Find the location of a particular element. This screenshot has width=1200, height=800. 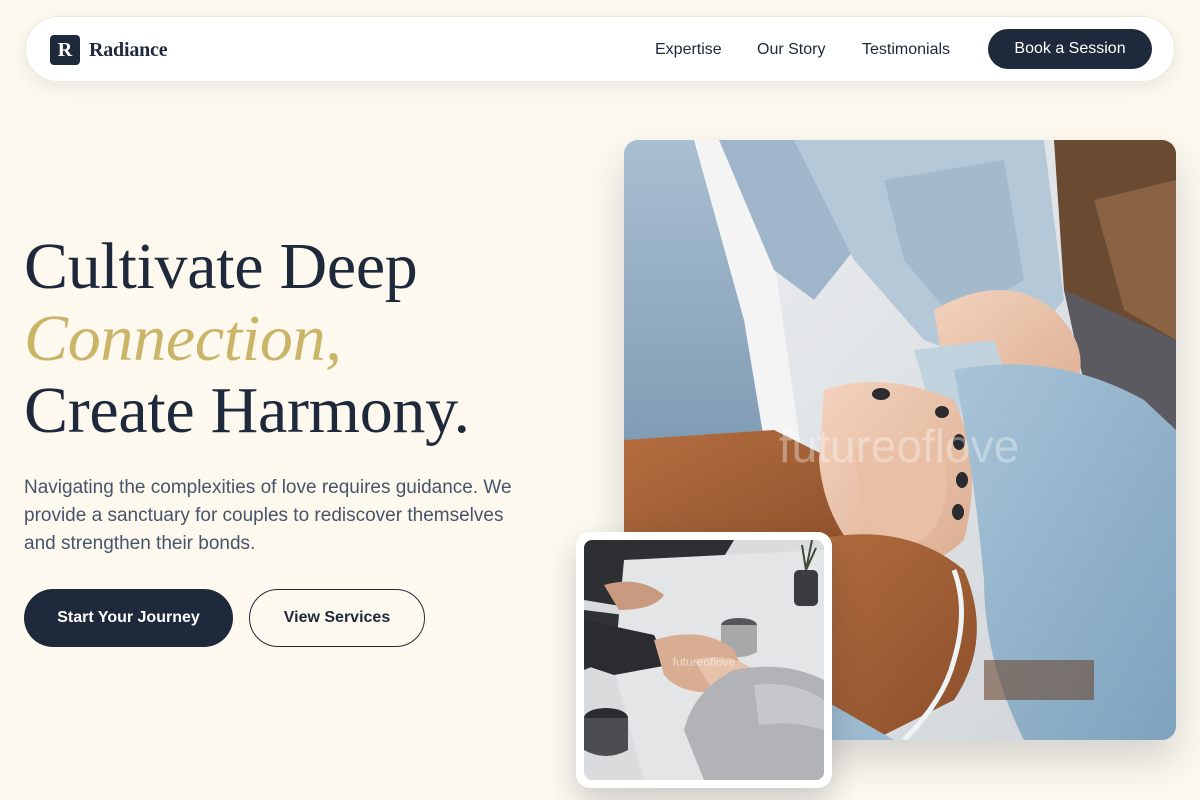

nav-link-our-story: Our Story is located at coordinates (791, 50).